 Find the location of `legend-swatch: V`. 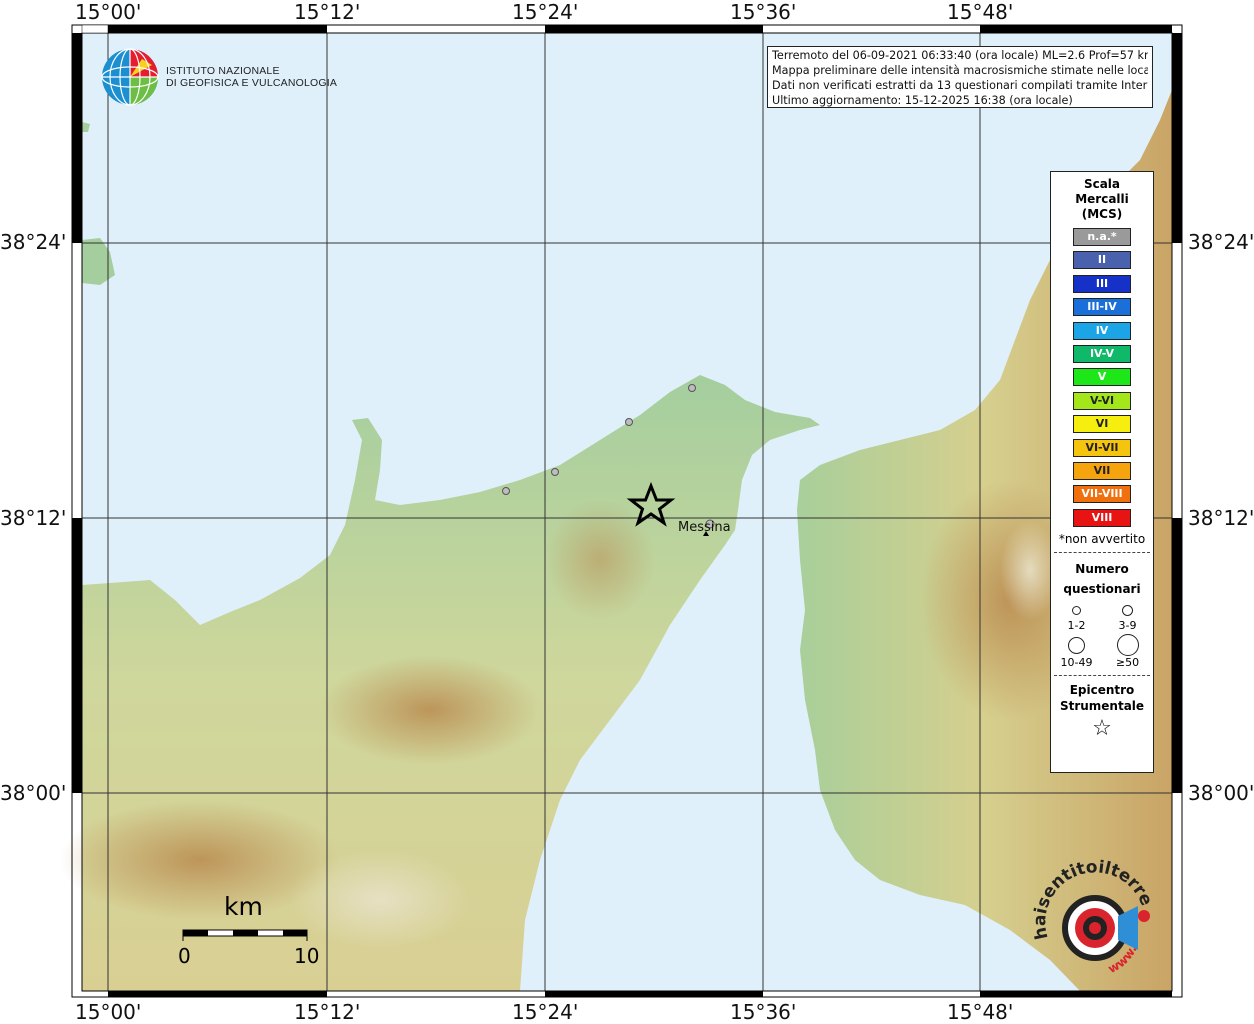

legend-swatch: V is located at coordinates (1102, 377).